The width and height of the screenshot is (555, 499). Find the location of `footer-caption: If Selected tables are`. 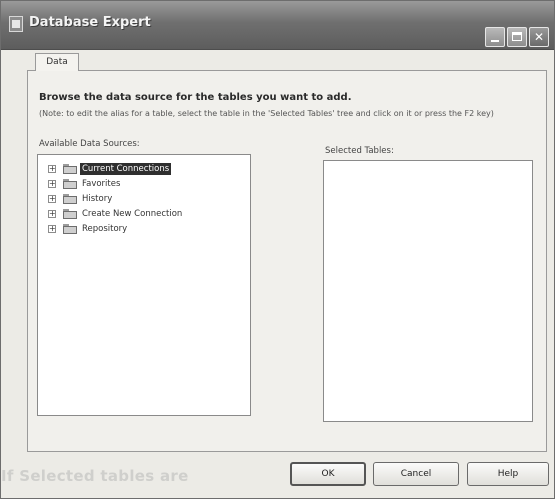

footer-caption: If Selected tables are is located at coordinates (95, 476).